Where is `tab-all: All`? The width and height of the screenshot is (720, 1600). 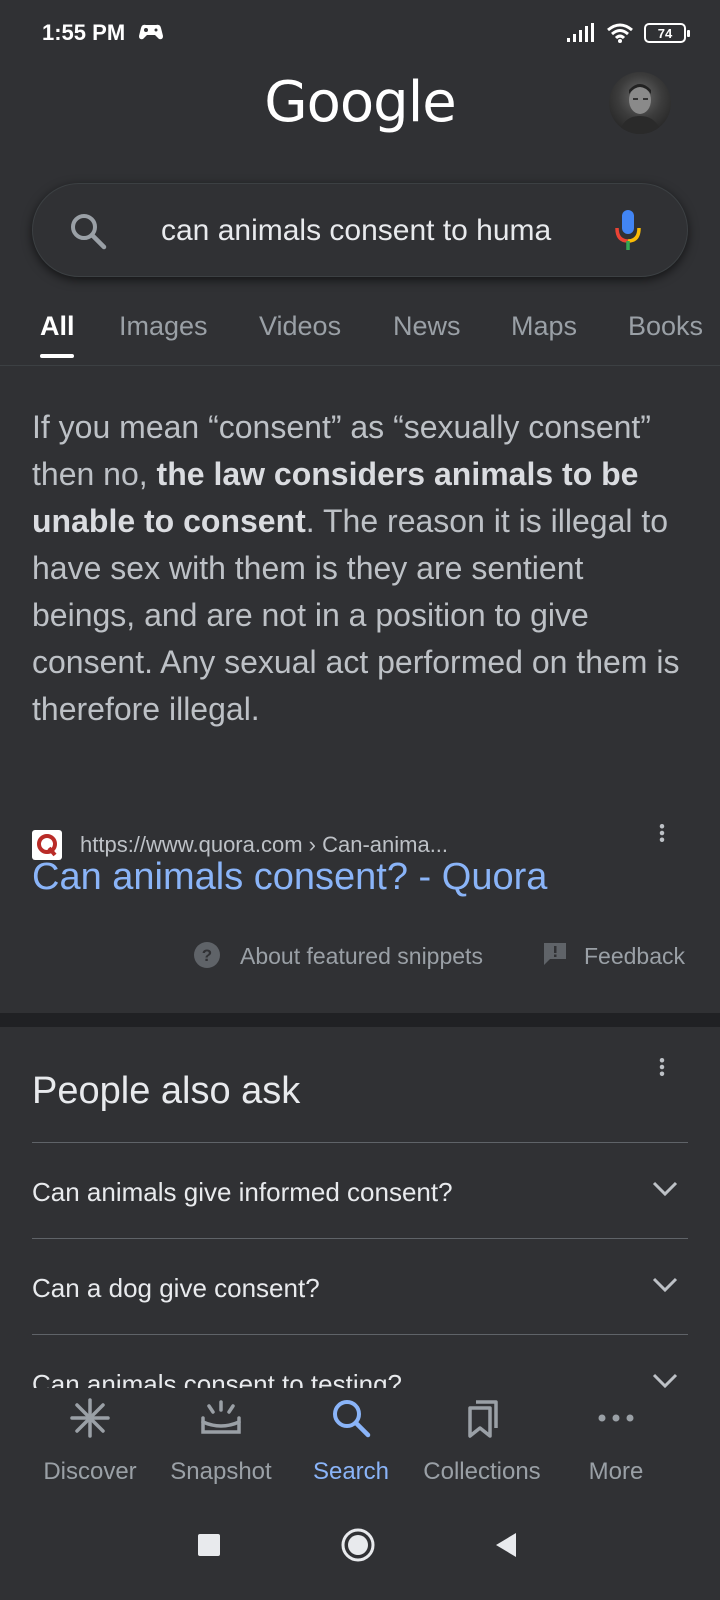 tab-all: All is located at coordinates (57, 326).